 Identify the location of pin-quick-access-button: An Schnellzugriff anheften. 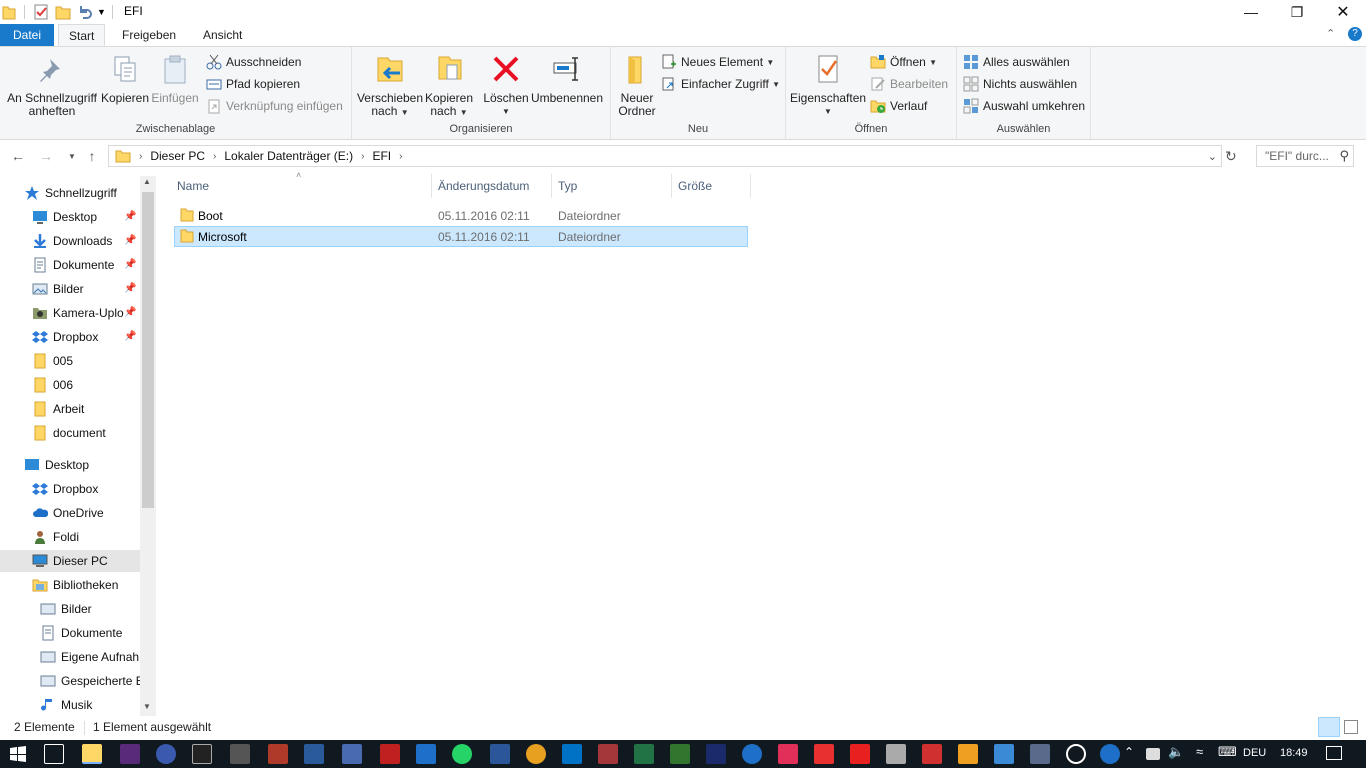
(52, 85).